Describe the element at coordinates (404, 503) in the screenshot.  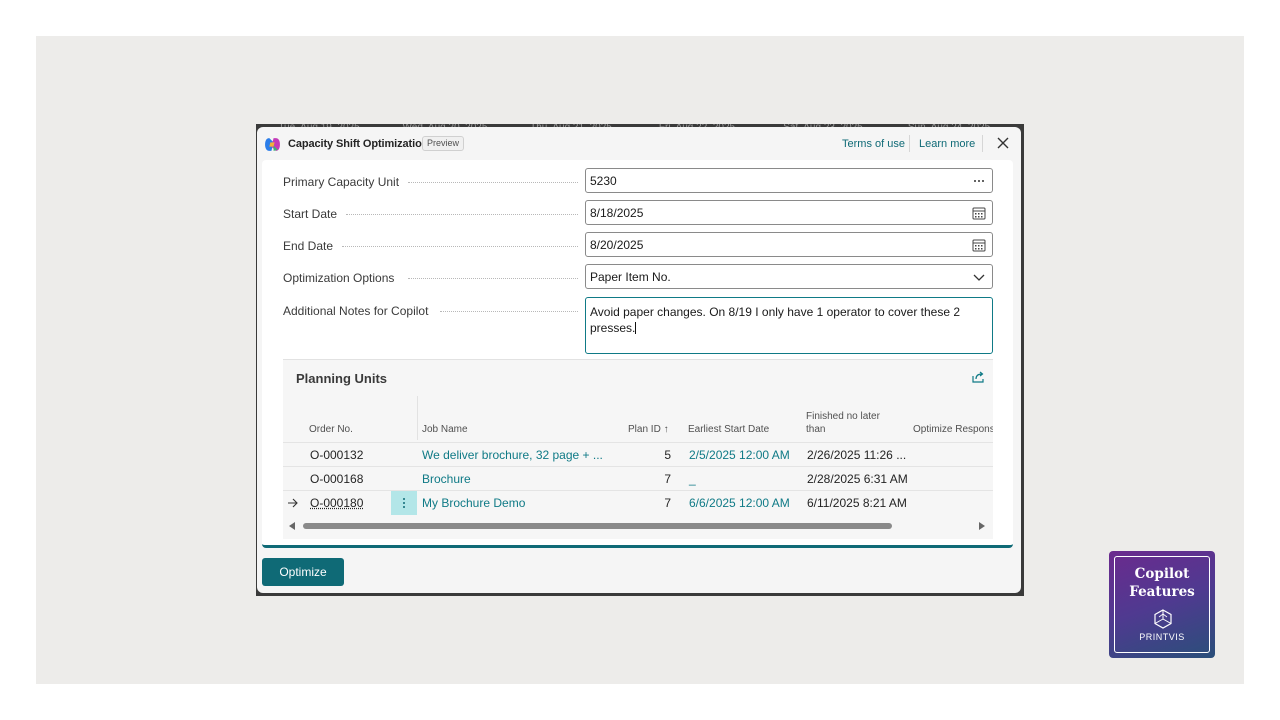
I see `row-actions-menu-icon` at that location.